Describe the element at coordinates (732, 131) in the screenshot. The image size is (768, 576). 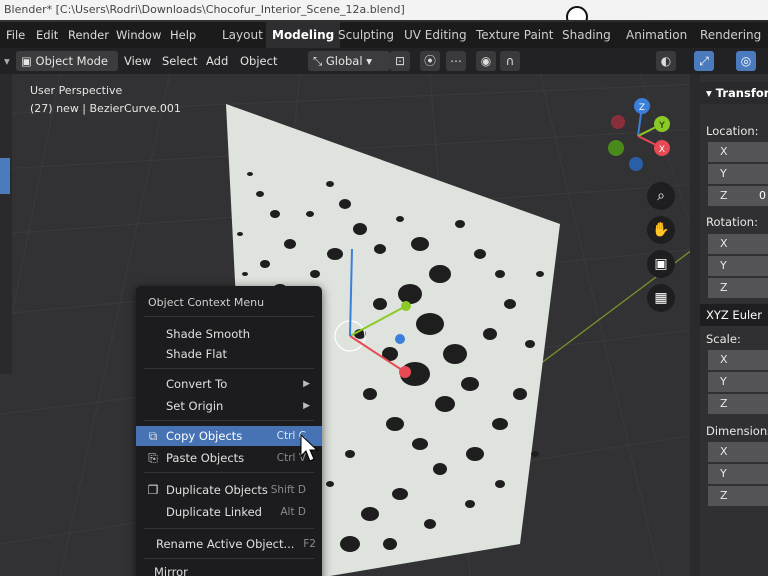
I see `location-label: Location:` at that location.